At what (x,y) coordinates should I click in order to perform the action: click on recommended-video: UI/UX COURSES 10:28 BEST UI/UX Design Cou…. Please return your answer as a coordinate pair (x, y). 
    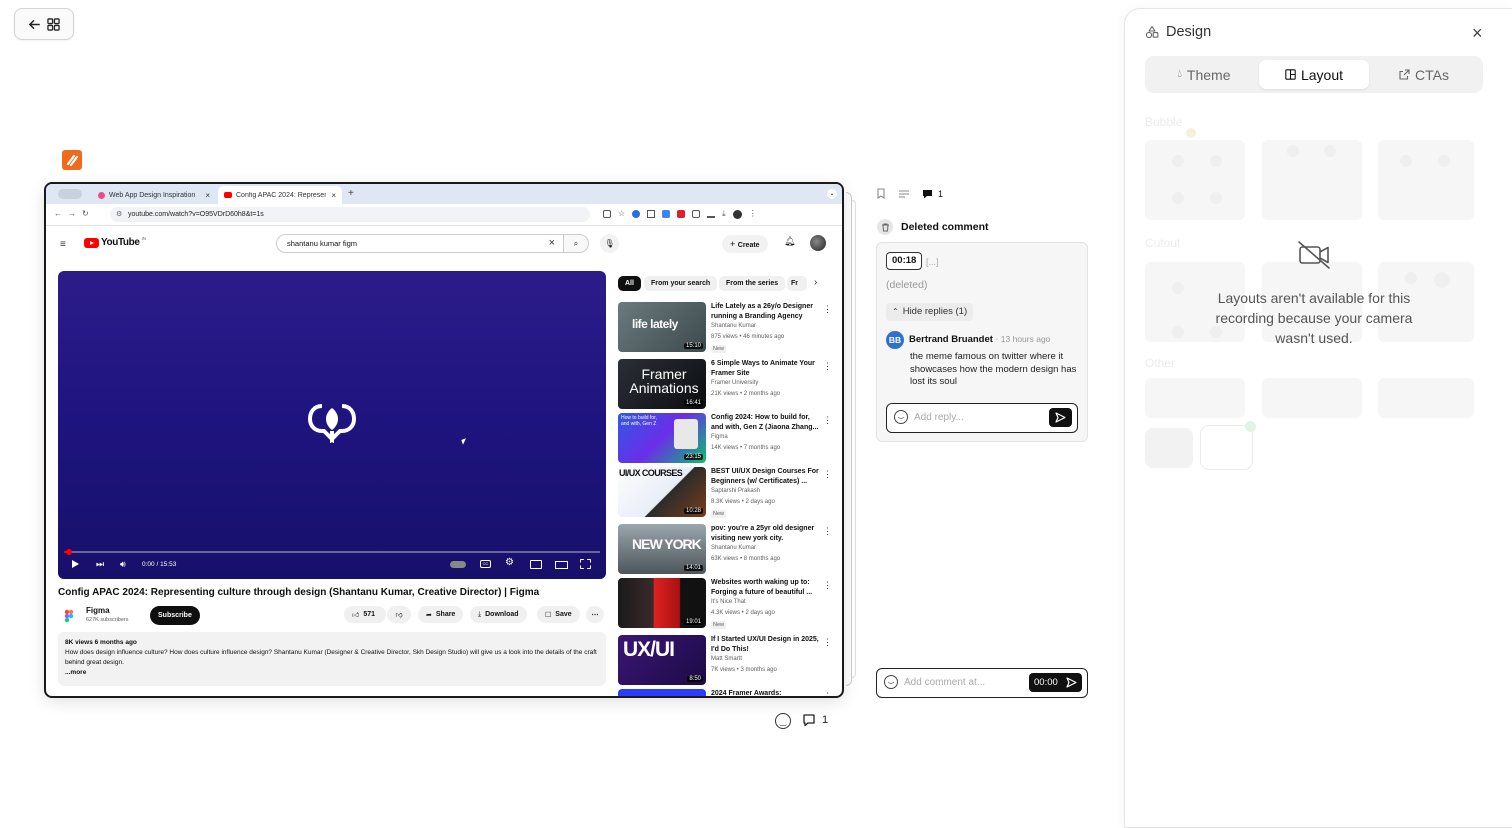
    Looking at the image, I should click on (728, 493).